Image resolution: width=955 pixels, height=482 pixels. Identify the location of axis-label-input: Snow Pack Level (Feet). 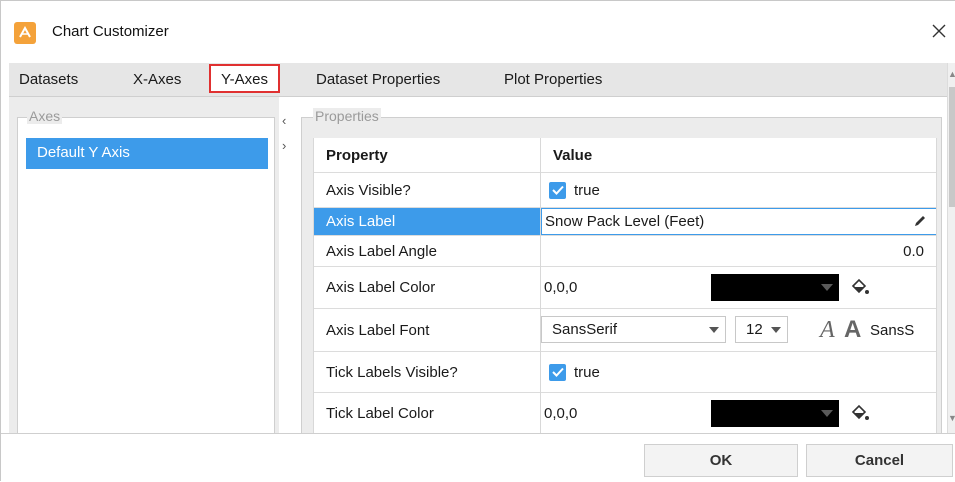
(738, 221).